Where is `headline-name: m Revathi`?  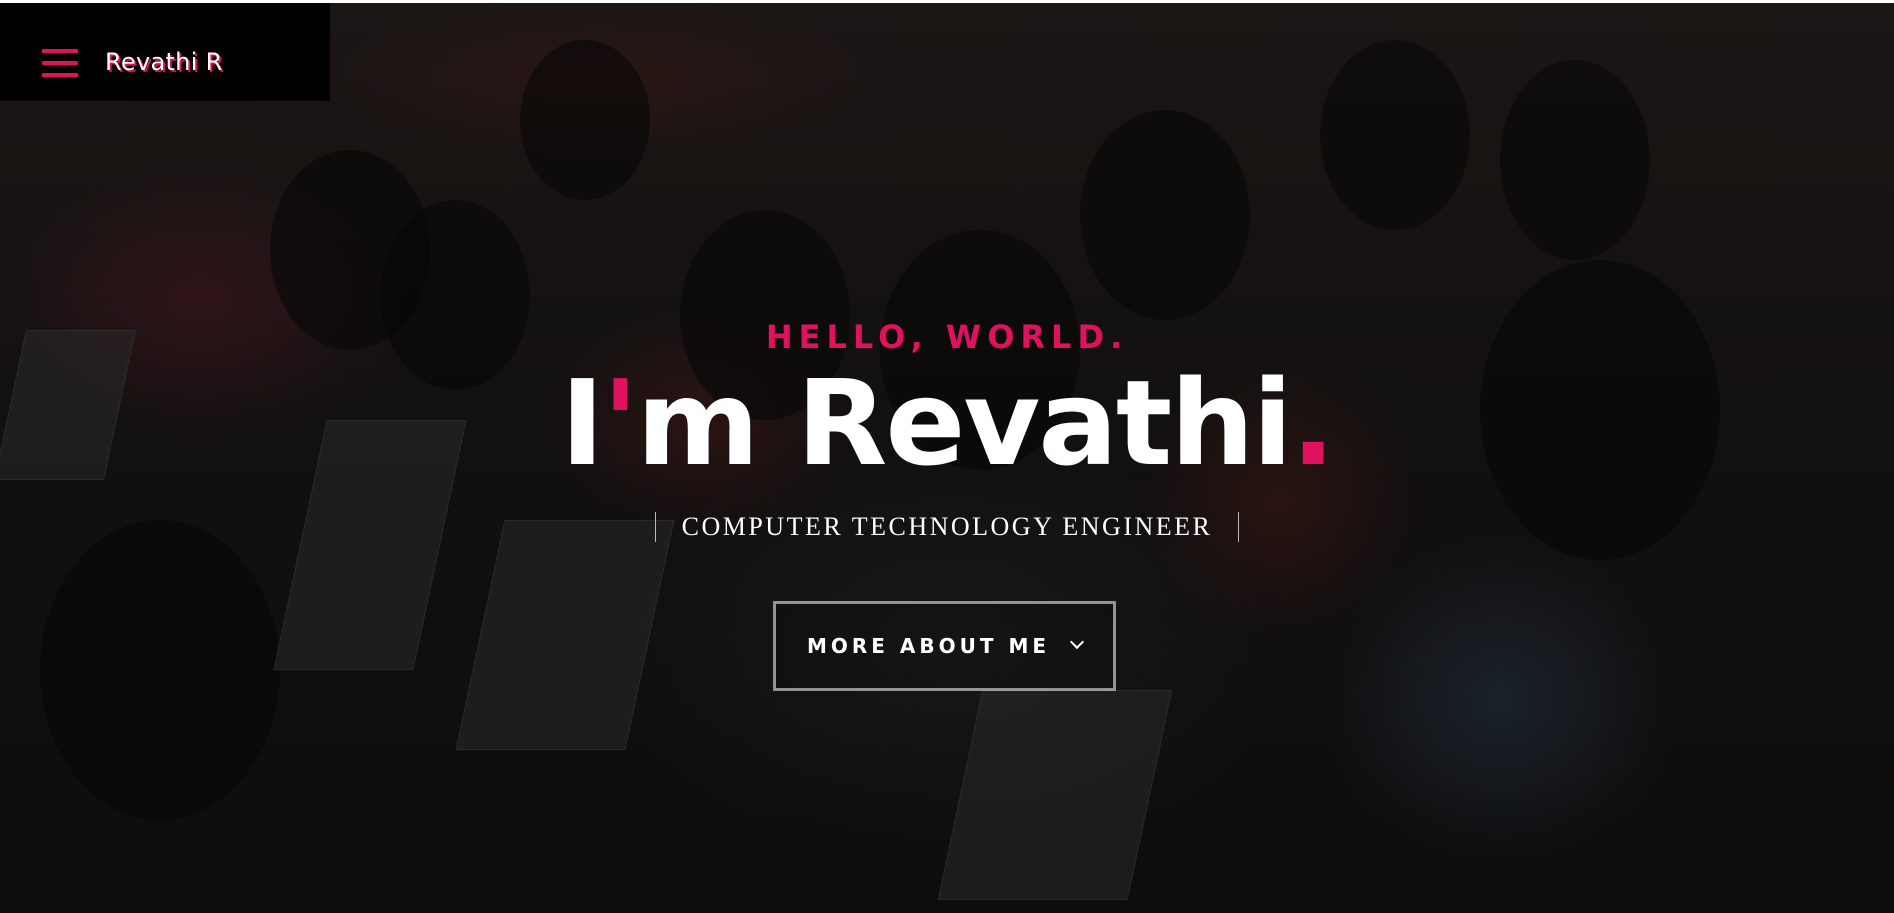
headline-name: m Revathi is located at coordinates (964, 423).